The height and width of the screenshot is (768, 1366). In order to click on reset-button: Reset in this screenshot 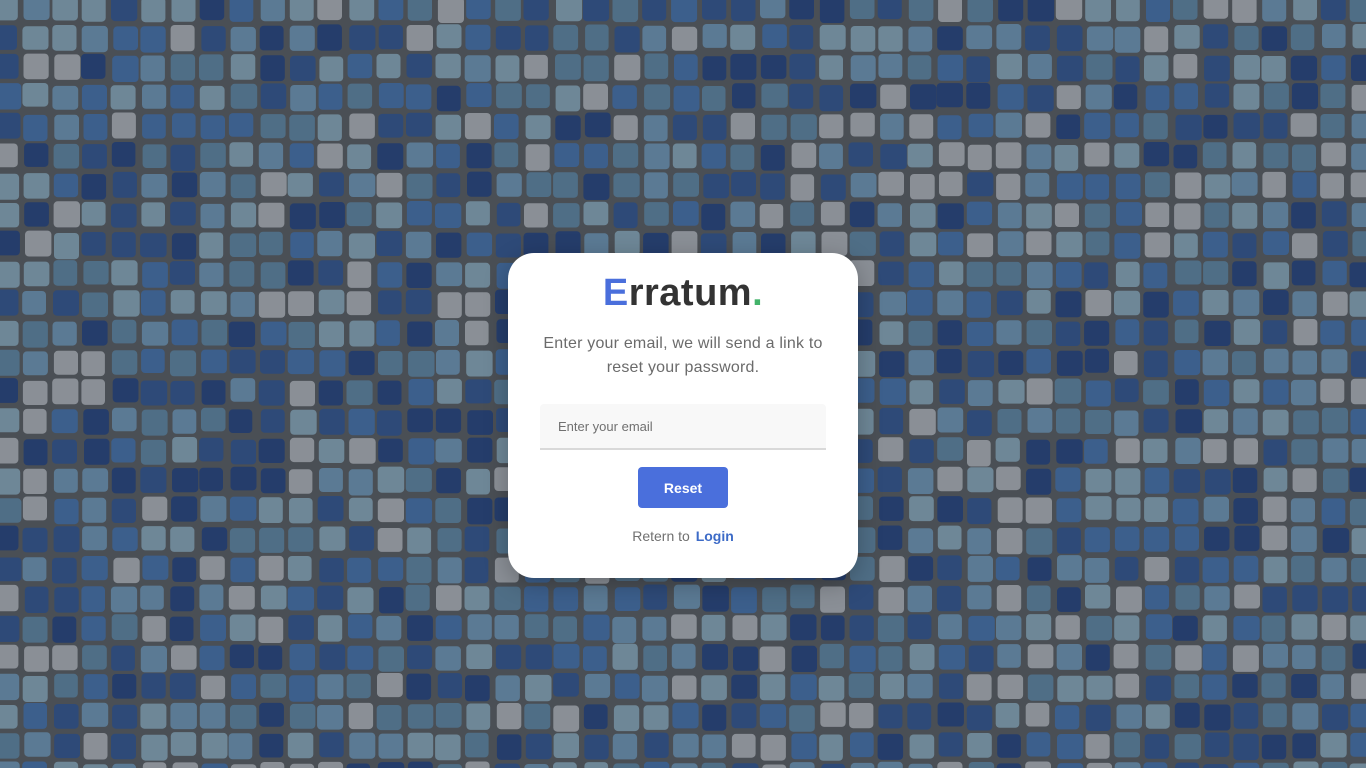, I will do `click(683, 487)`.